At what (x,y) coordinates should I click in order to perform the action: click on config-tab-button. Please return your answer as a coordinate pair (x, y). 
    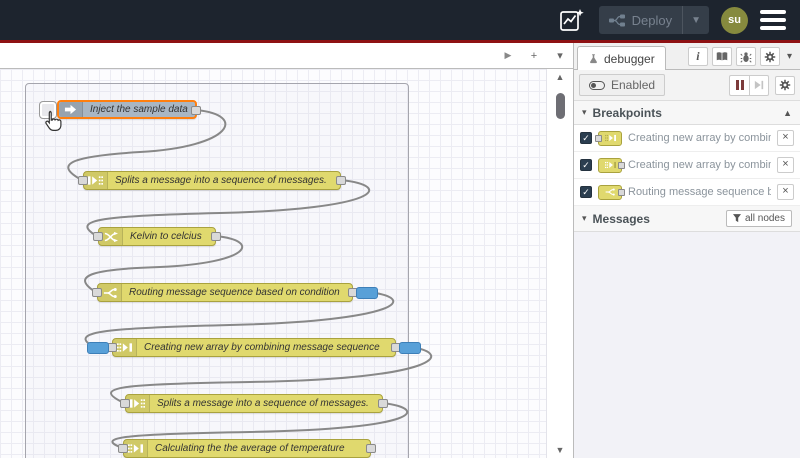
    Looking at the image, I should click on (769, 56).